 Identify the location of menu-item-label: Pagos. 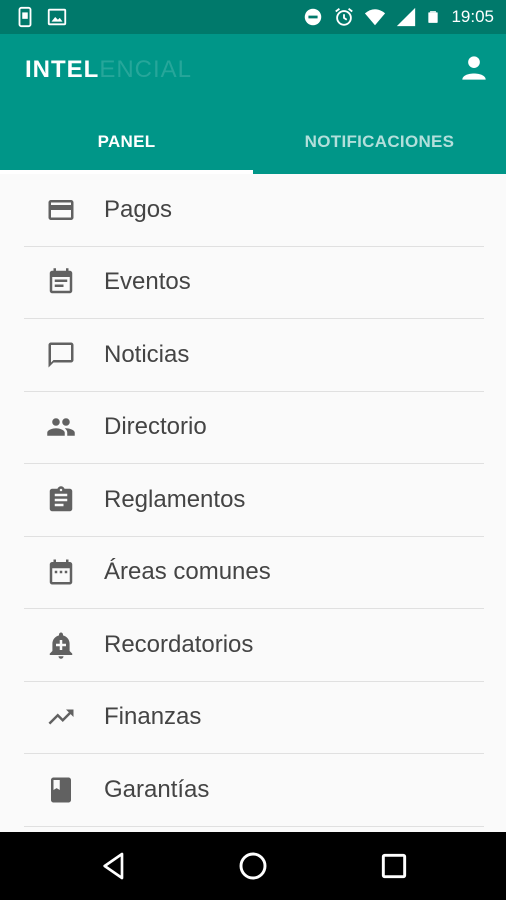
(138, 209).